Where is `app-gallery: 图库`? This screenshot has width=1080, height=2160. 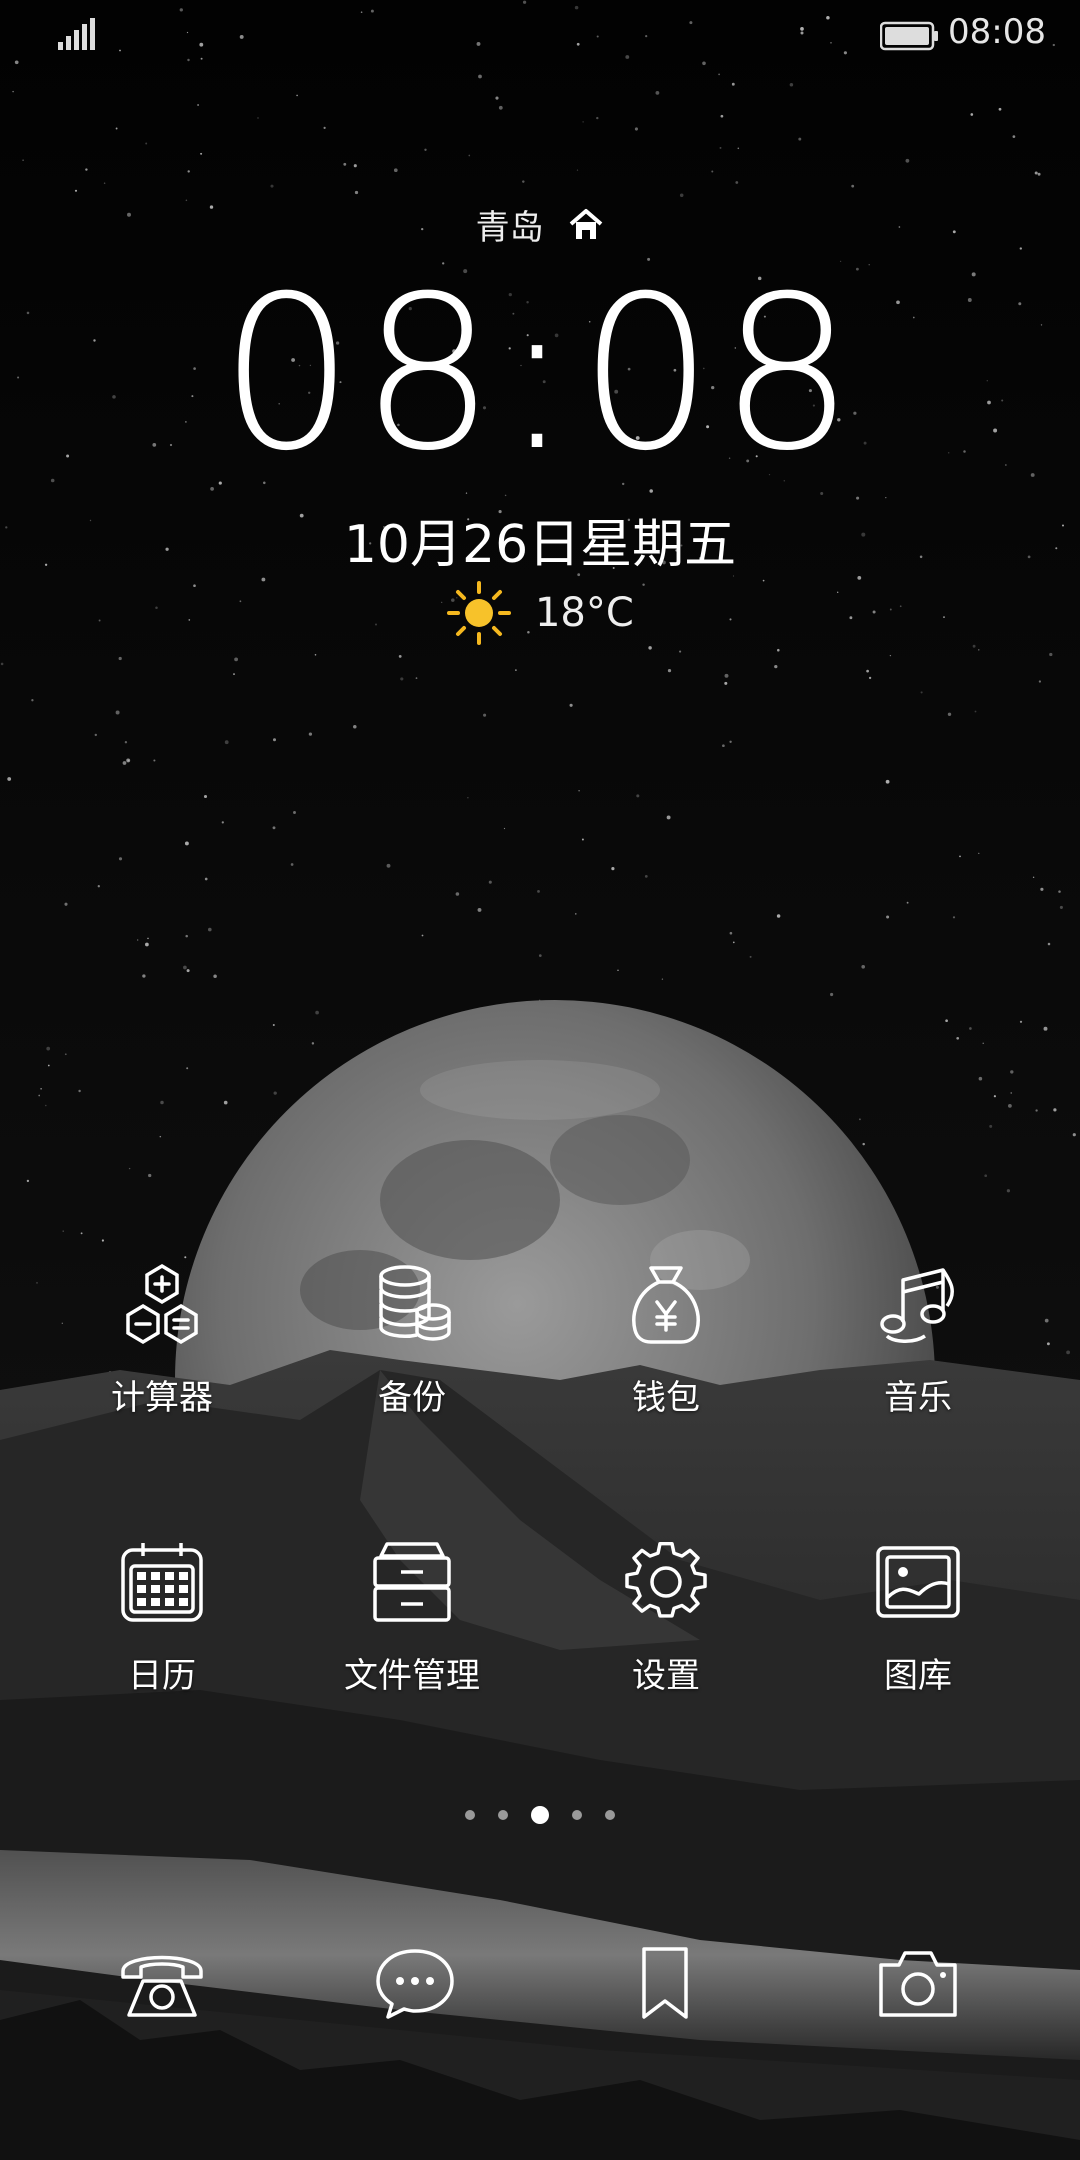 app-gallery: 图库 is located at coordinates (918, 1618).